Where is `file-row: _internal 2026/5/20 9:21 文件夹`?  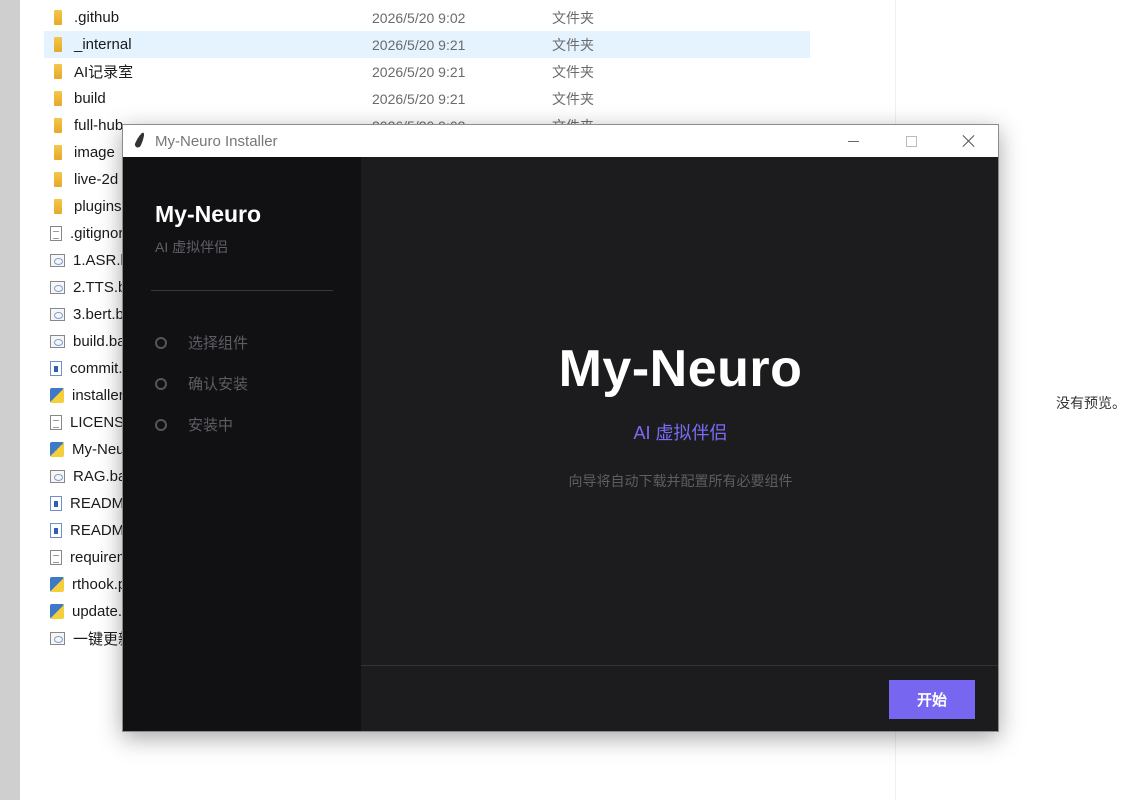
file-row: _internal 2026/5/20 9:21 文件夹 is located at coordinates (427, 44).